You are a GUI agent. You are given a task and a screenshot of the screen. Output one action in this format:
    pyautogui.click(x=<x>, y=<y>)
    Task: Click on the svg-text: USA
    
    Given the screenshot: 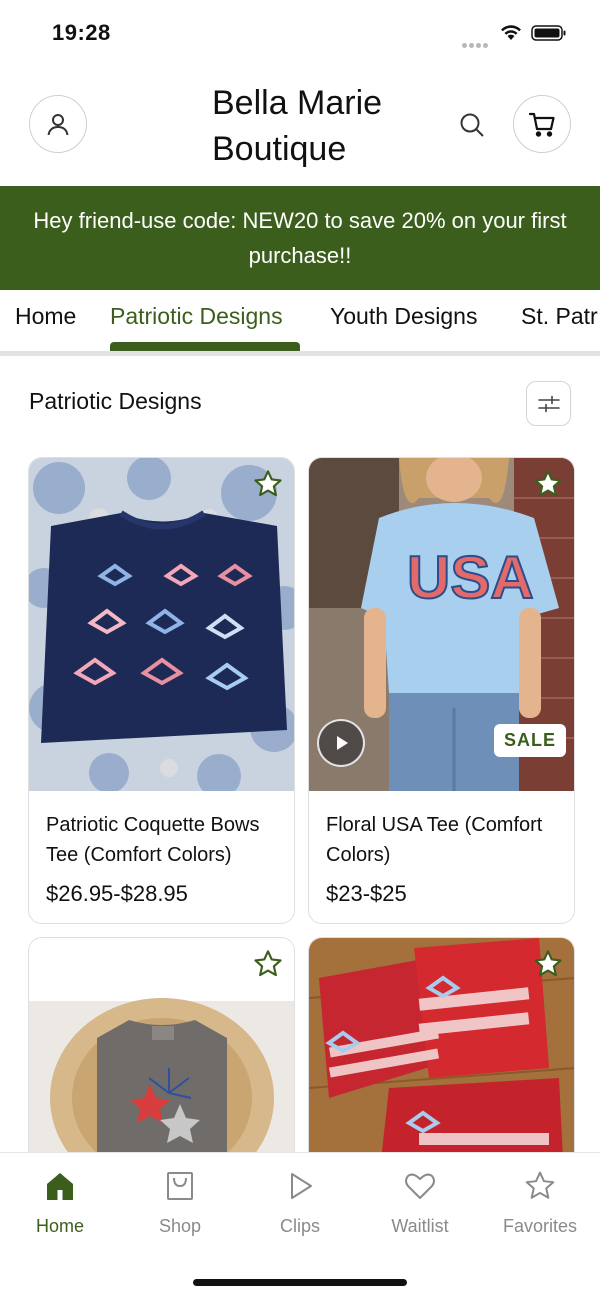 What is the action you would take?
    pyautogui.click(x=470, y=577)
    